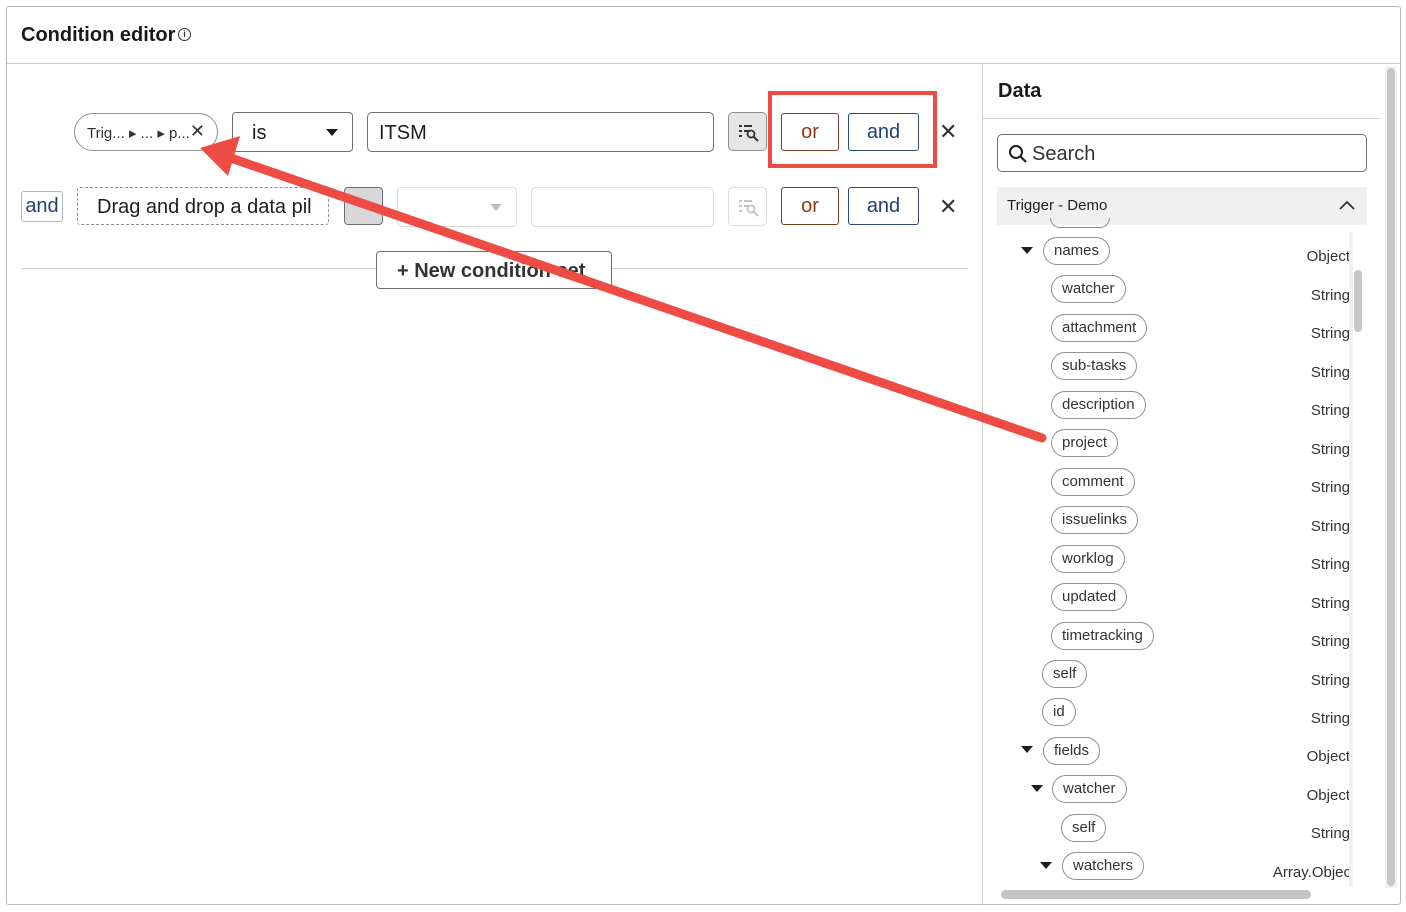 The width and height of the screenshot is (1406, 912). I want to click on tree-scrollbar-track, so click(1351, 559).